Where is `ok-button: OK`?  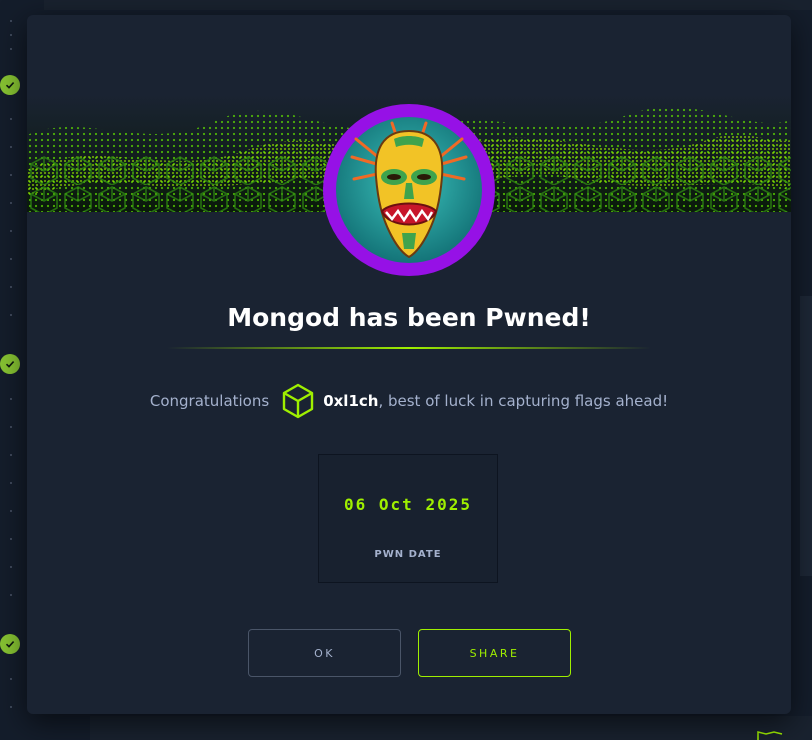 ok-button: OK is located at coordinates (324, 653).